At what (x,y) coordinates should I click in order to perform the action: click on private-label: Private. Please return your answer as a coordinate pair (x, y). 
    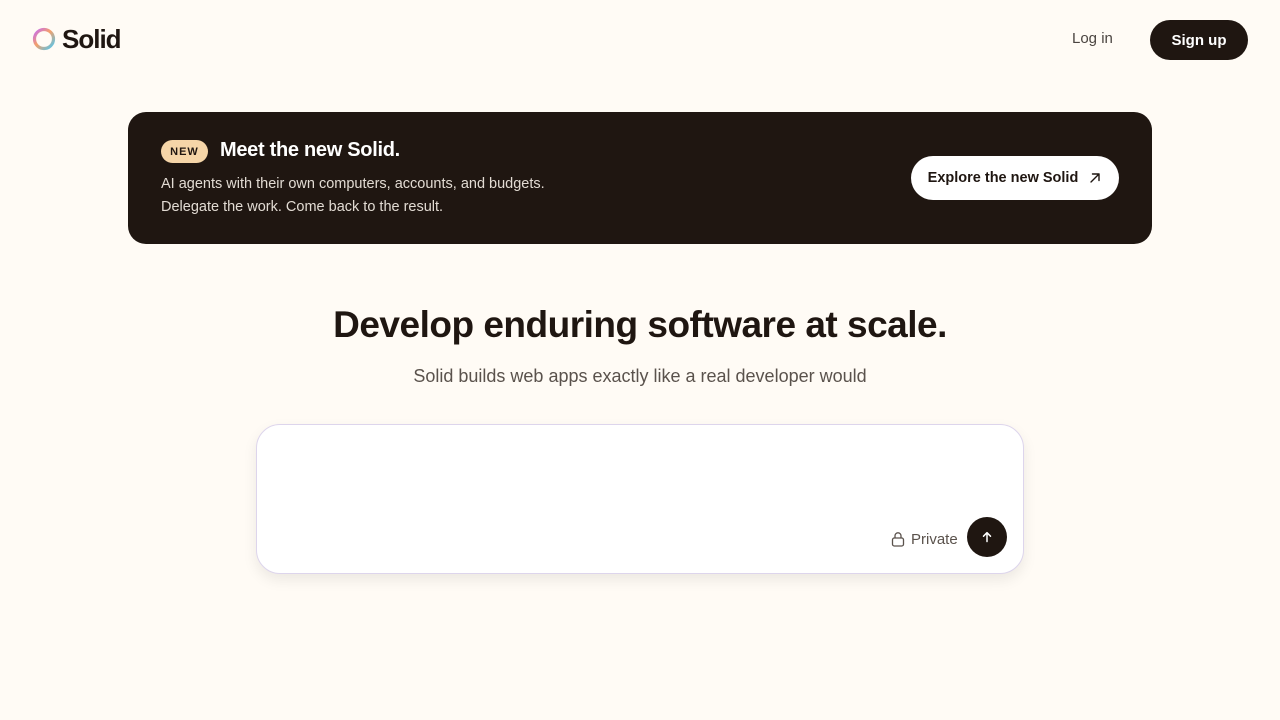
    Looking at the image, I should click on (934, 539).